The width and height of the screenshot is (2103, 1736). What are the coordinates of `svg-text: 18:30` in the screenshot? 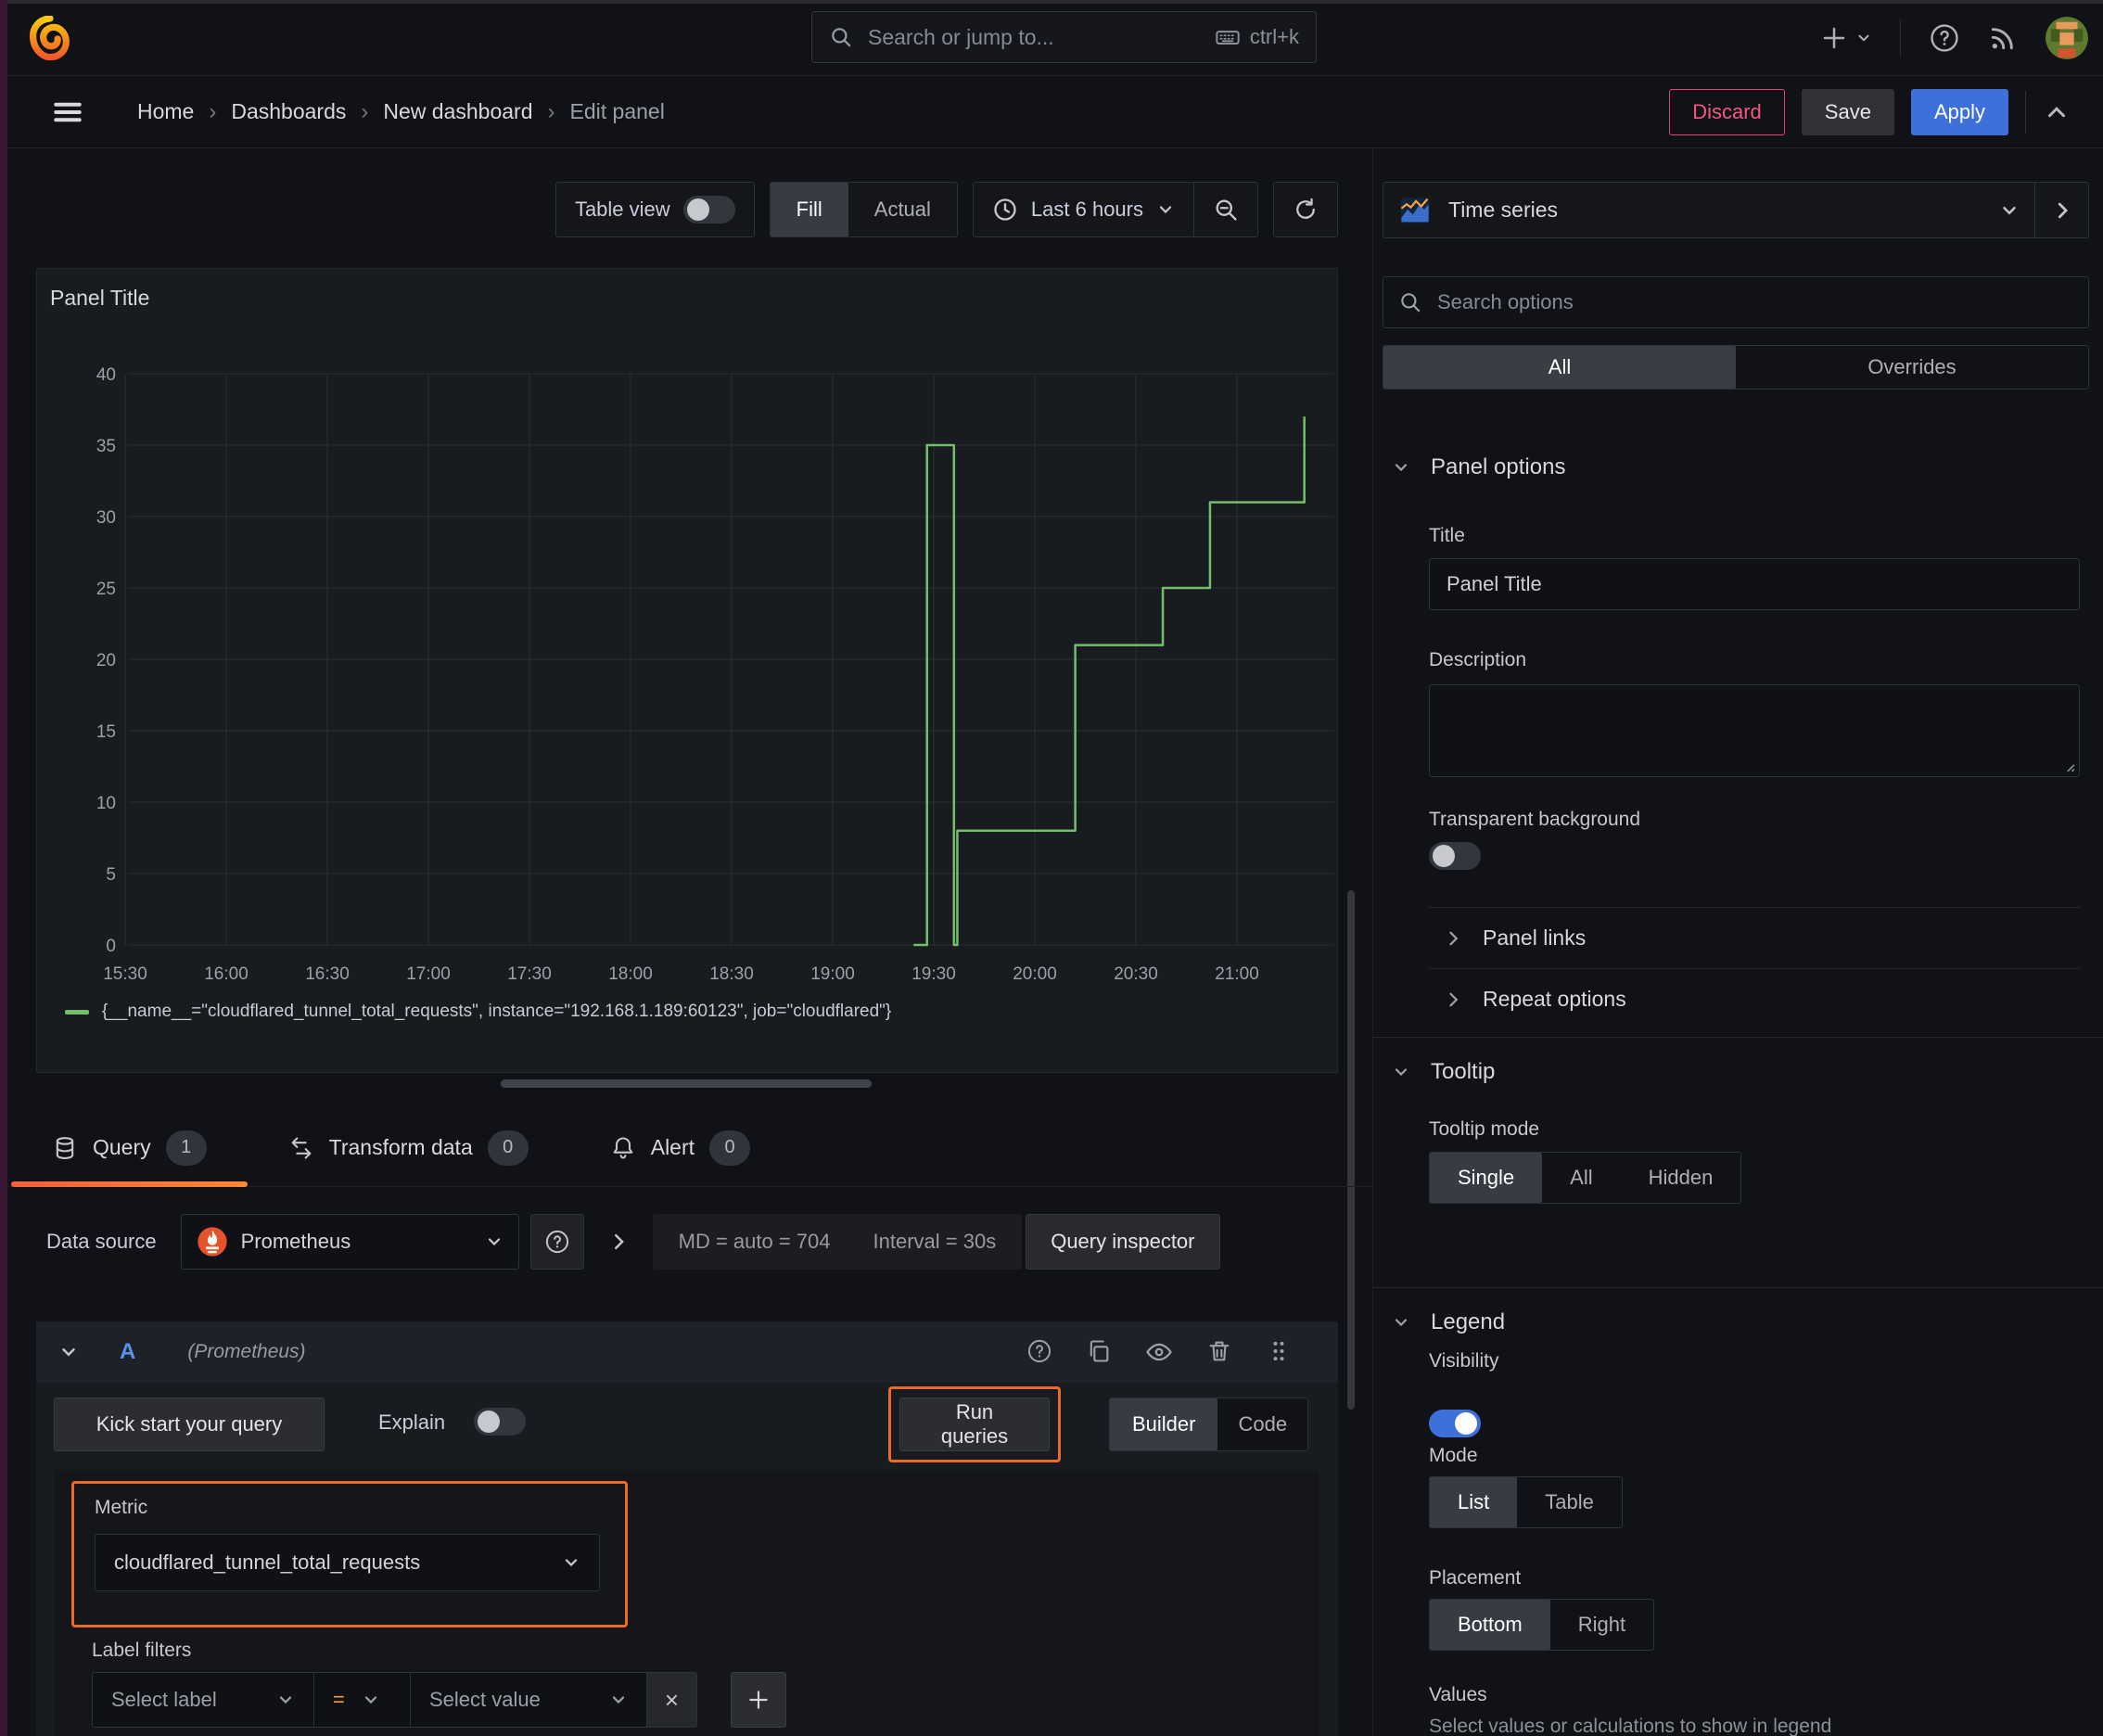 It's located at (731, 974).